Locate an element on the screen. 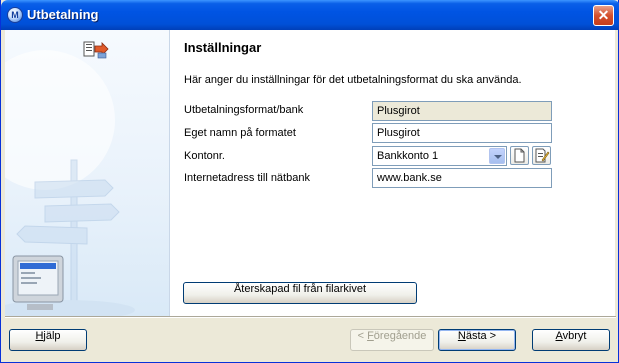 The width and height of the screenshot is (619, 363). new-account-button is located at coordinates (519, 155).